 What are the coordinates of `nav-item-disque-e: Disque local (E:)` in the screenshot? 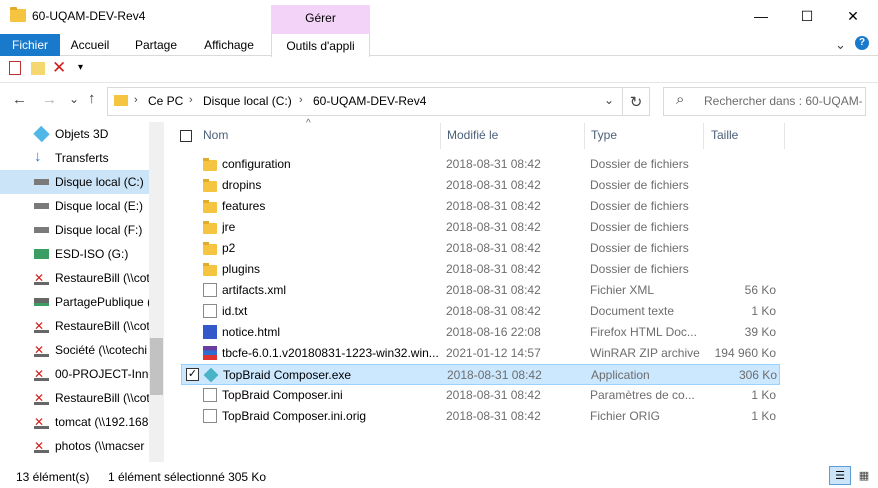 It's located at (74, 206).